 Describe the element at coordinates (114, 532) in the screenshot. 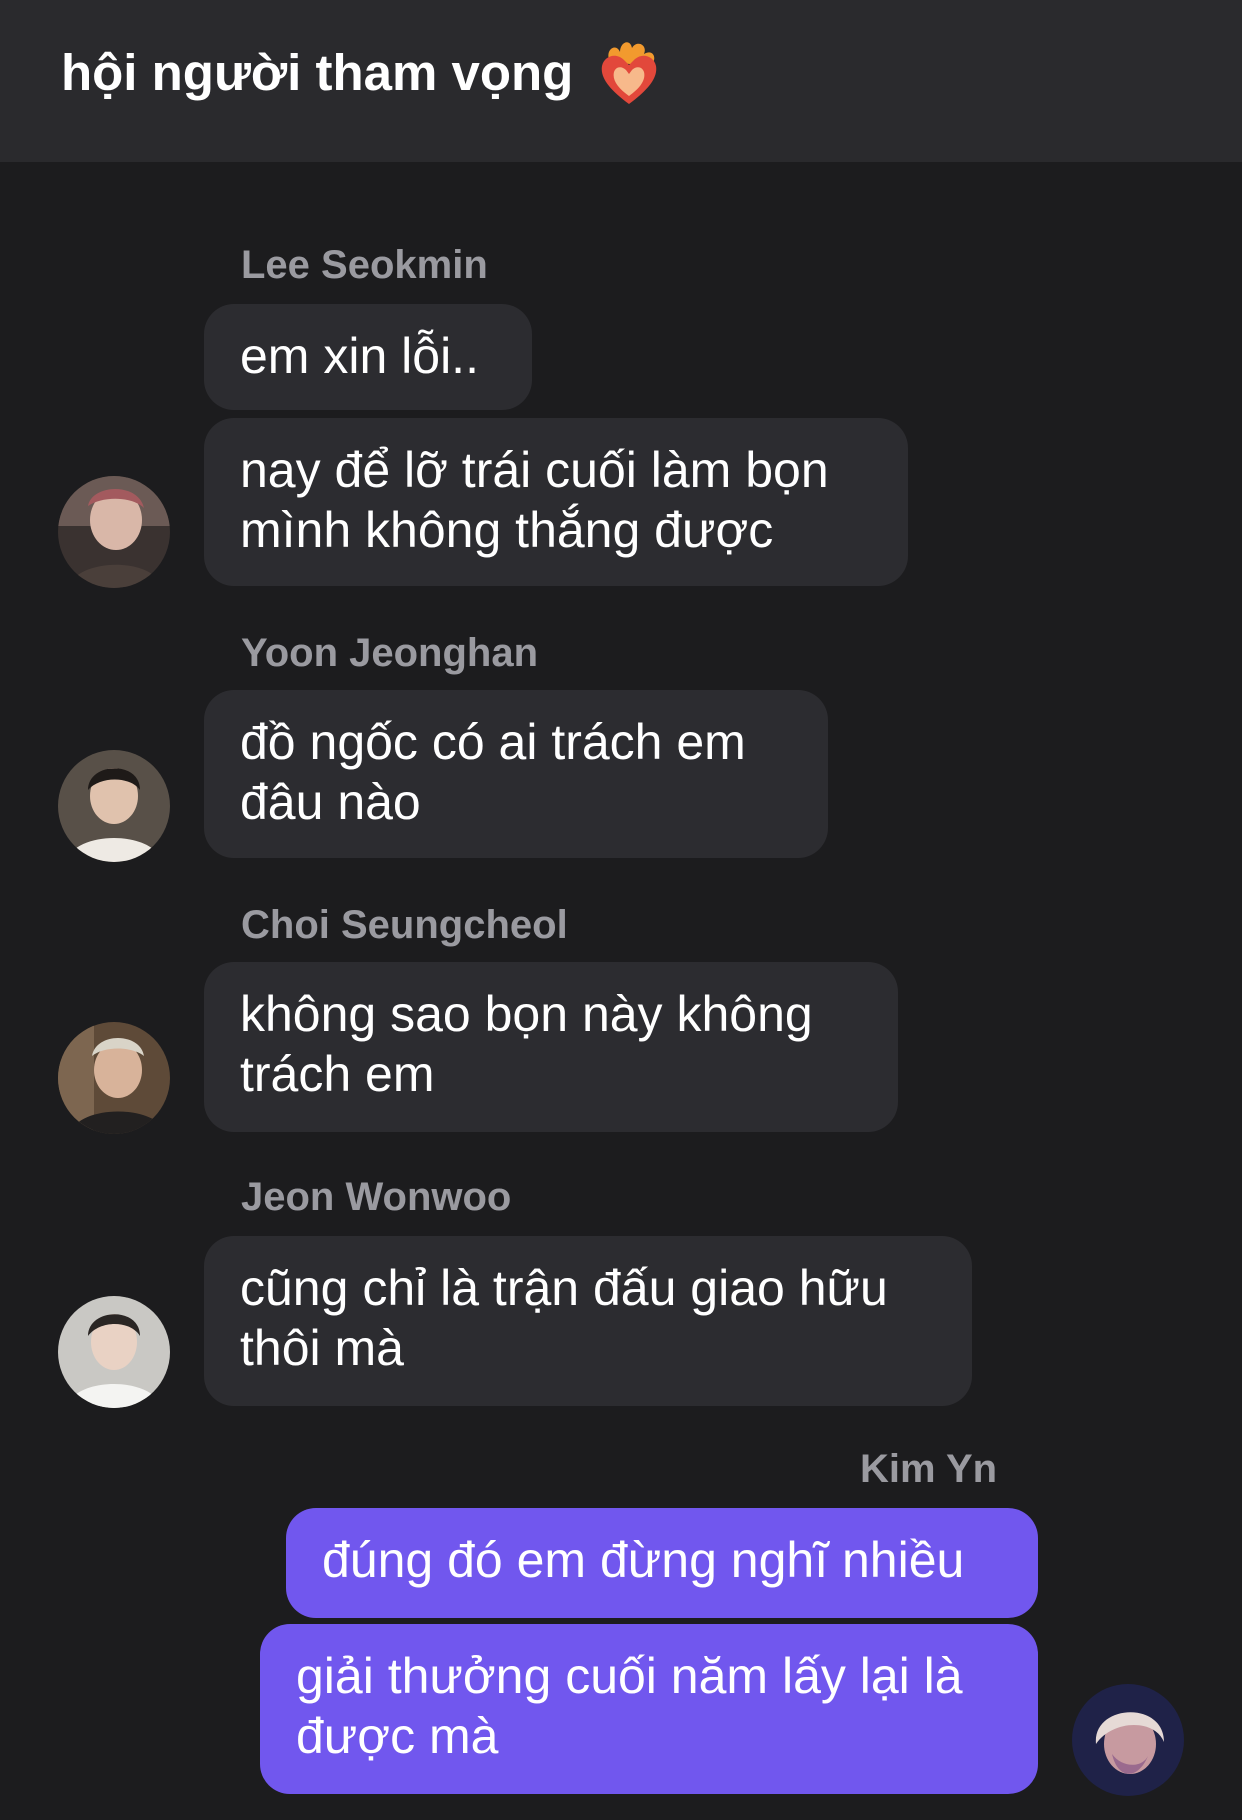

I see `avatar-lee-seokmin` at that location.